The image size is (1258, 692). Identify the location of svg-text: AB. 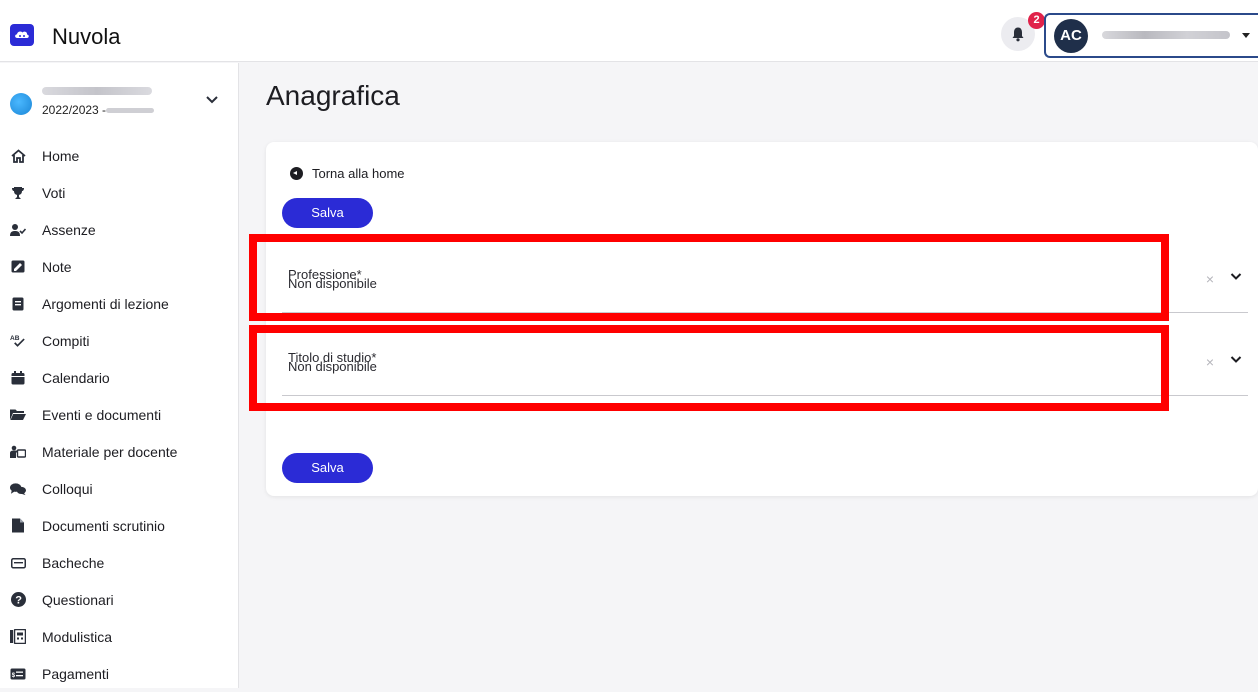
(15, 338).